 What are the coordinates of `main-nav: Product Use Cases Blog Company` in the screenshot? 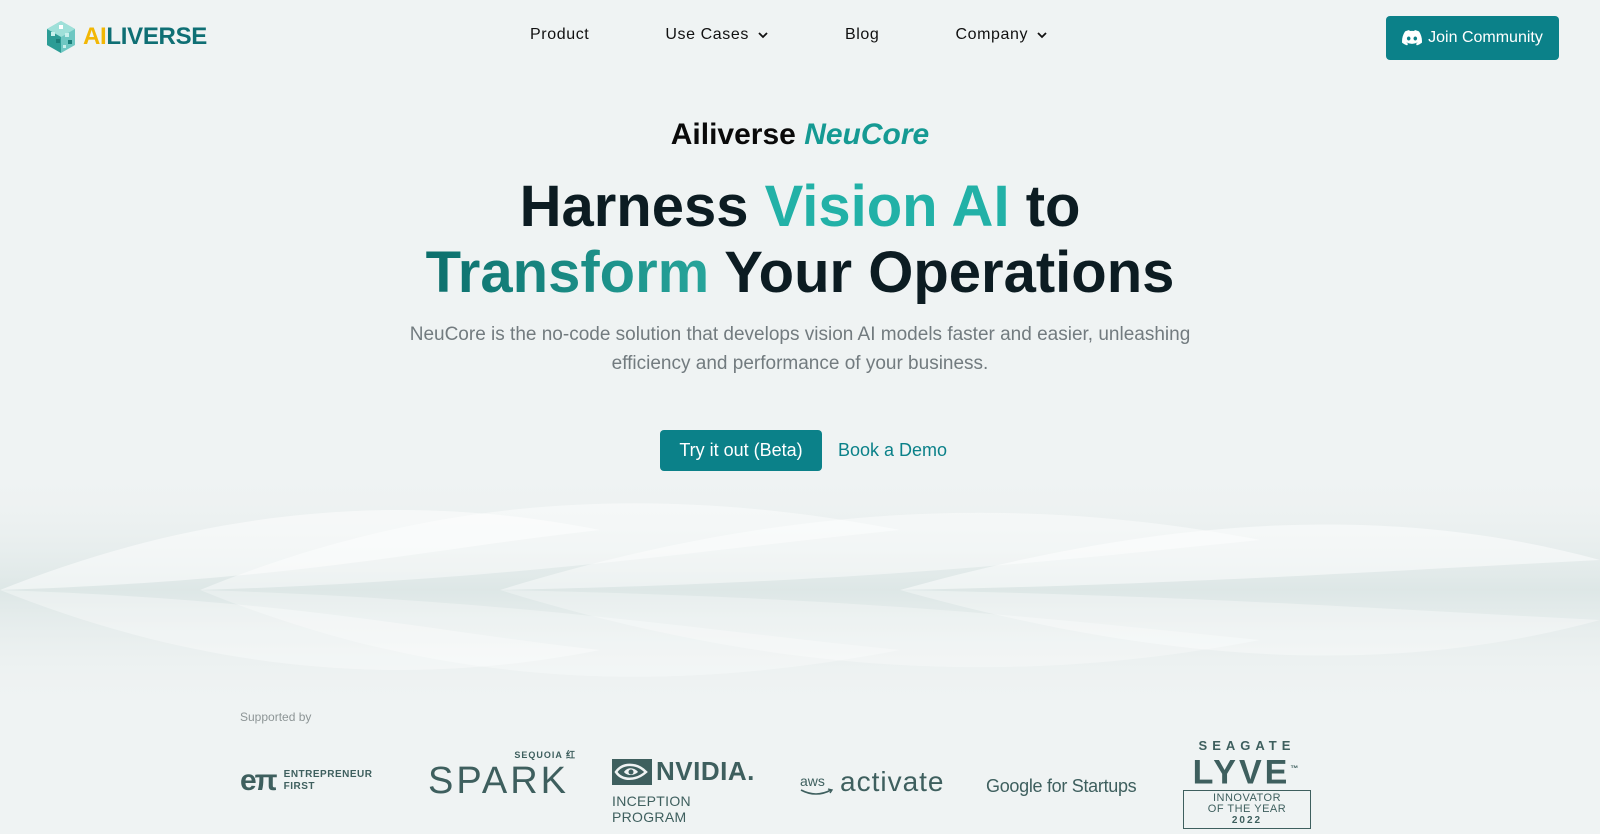 It's located at (789, 35).